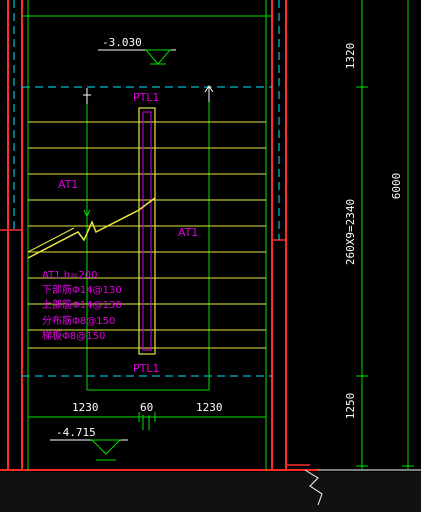 The height and width of the screenshot is (512, 421). What do you see at coordinates (146, 368) in the screenshot?
I see `beam-label-bottom: PTL1` at bounding box center [146, 368].